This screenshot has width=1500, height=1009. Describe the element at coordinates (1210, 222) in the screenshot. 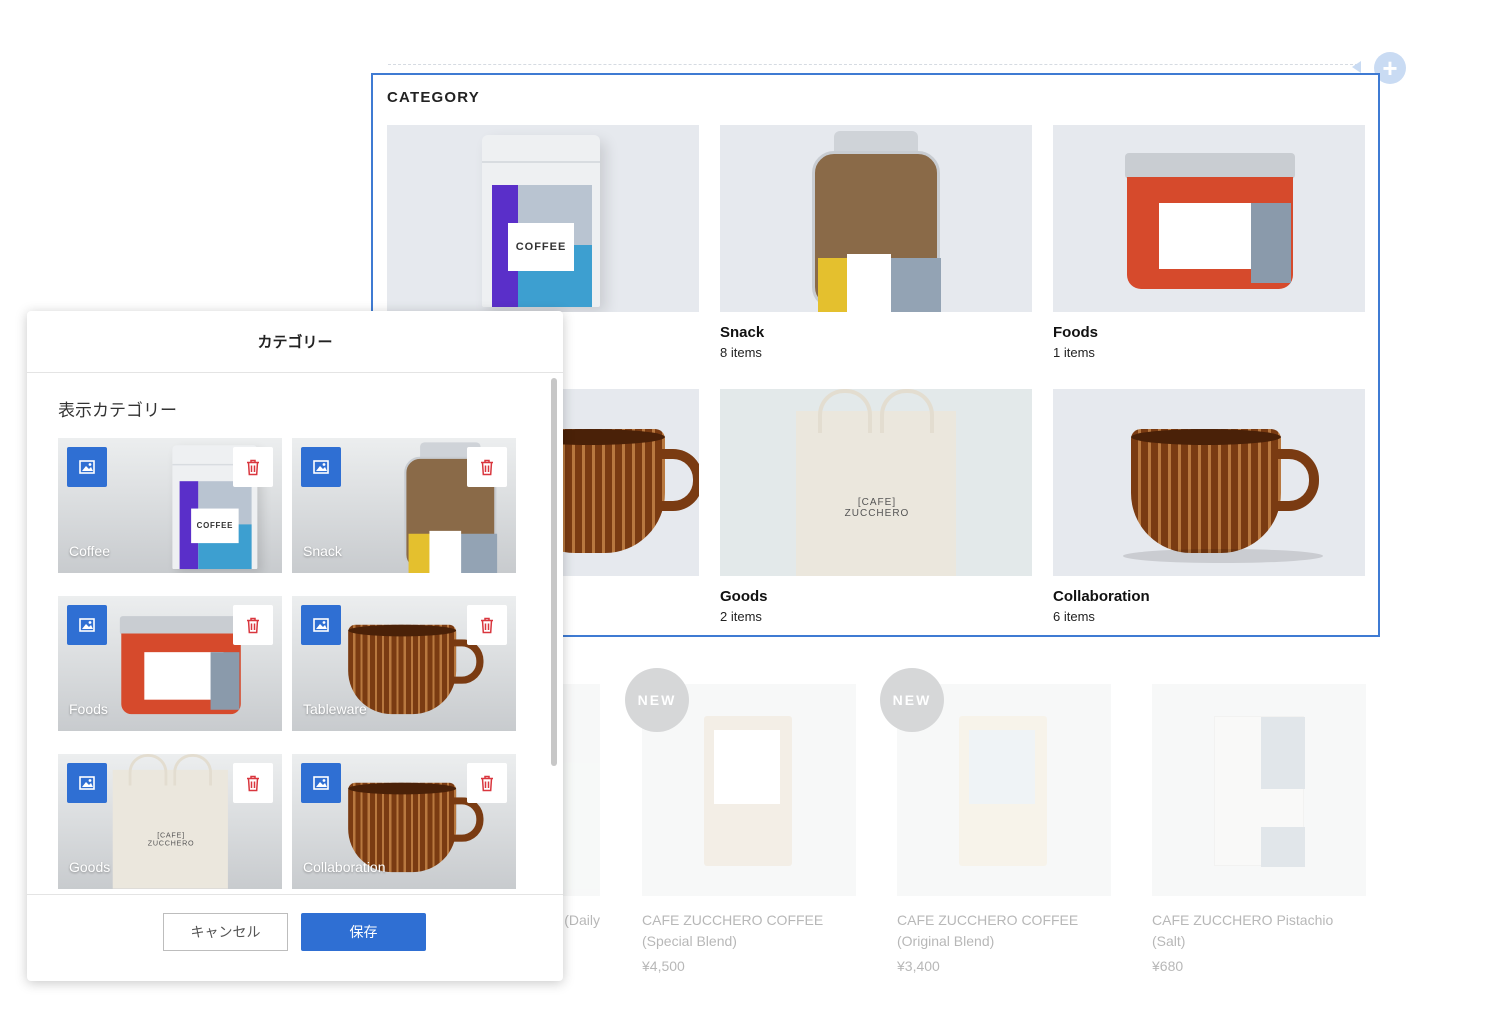

I see `jam-jar-illustration` at that location.